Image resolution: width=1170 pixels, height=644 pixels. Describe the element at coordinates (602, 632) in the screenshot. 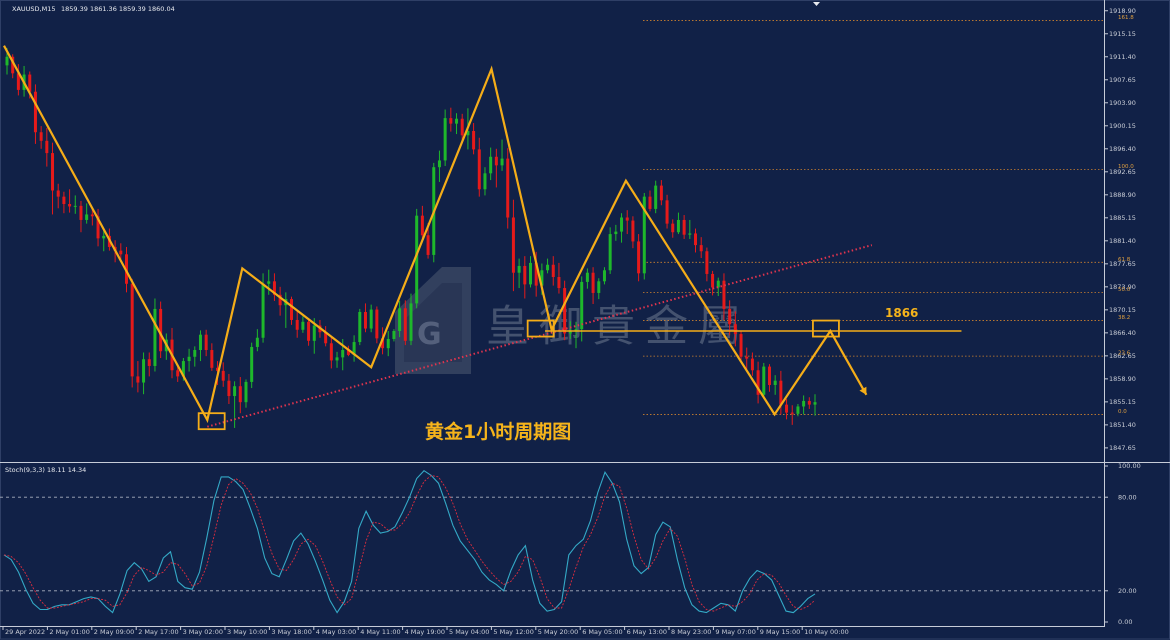

I see `time-tick-label: 6 May 05:00` at that location.